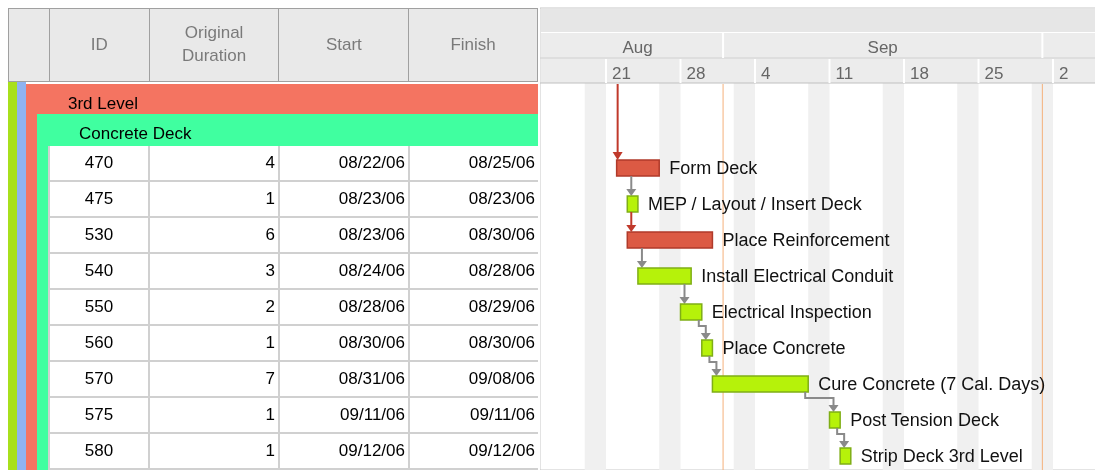  What do you see at coordinates (213, 236) in the screenshot?
I see `table-cell: 6` at bounding box center [213, 236].